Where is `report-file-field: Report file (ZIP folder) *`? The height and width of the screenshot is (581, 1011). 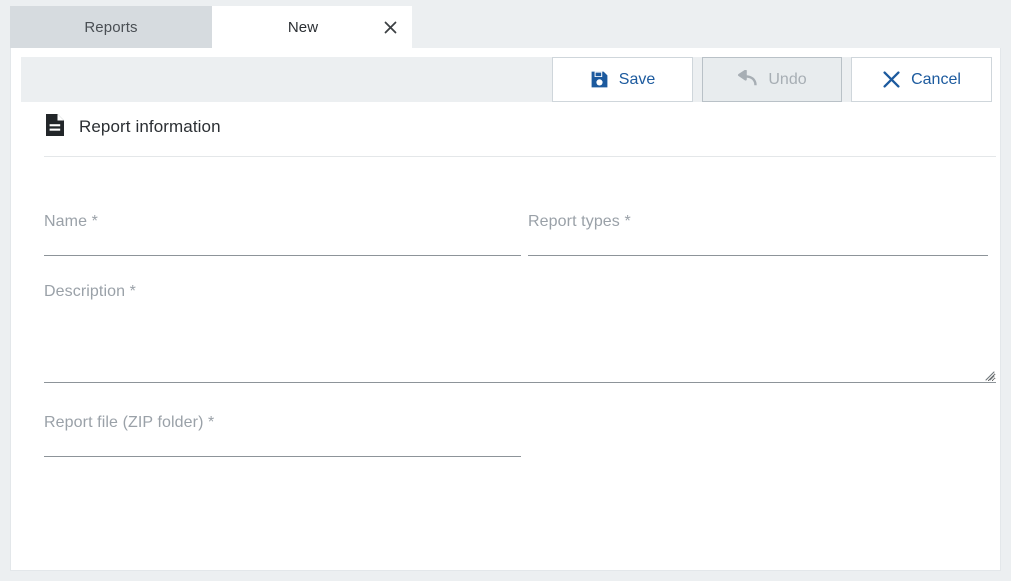
report-file-field: Report file (ZIP folder) * is located at coordinates (282, 433).